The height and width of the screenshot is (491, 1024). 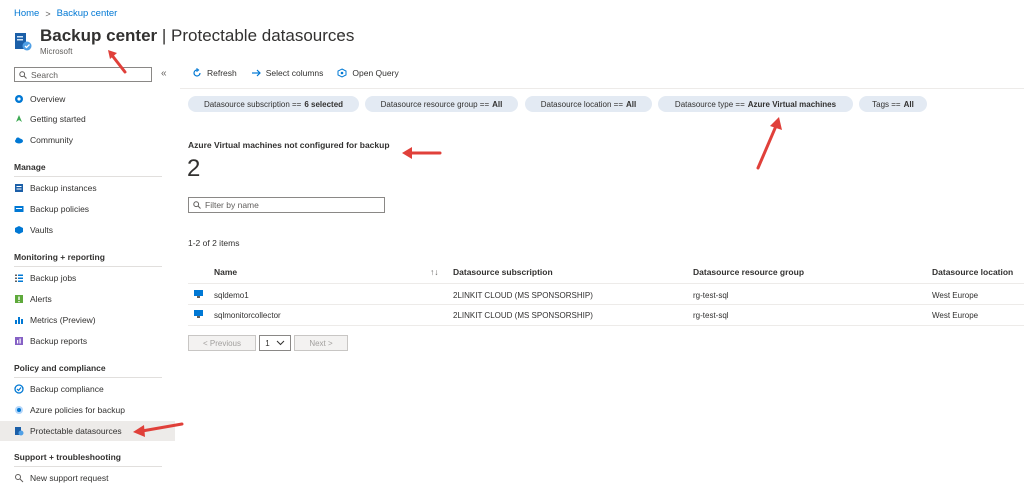 What do you see at coordinates (53, 278) in the screenshot?
I see `sidebar-item-label: Backup jobs` at bounding box center [53, 278].